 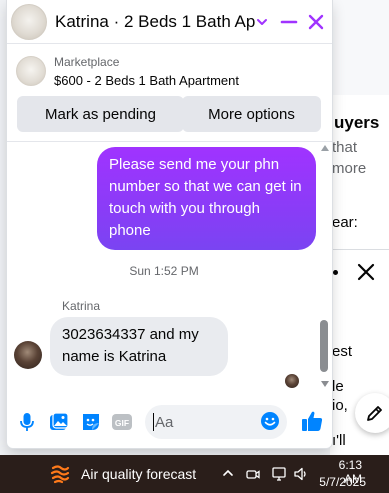 I want to click on new-message-button, so click(x=372, y=413).